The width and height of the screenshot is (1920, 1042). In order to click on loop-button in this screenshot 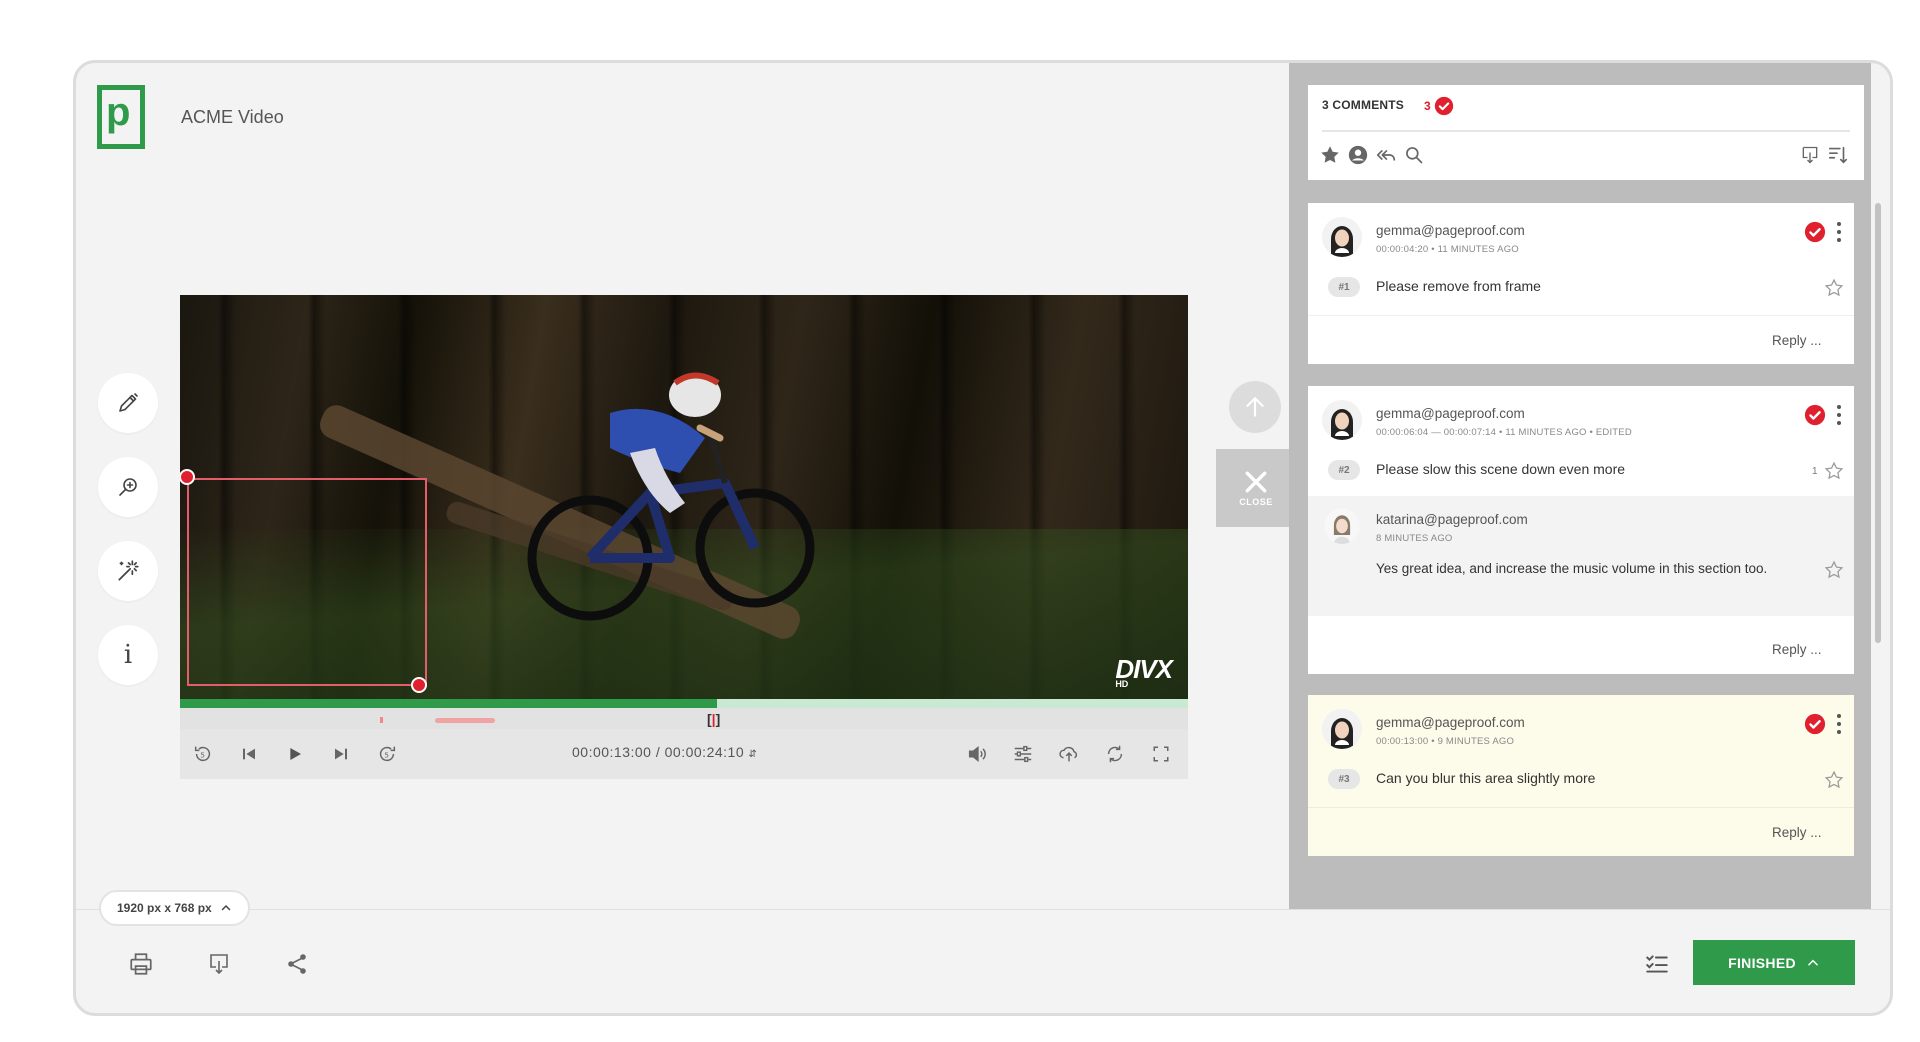, I will do `click(1115, 754)`.